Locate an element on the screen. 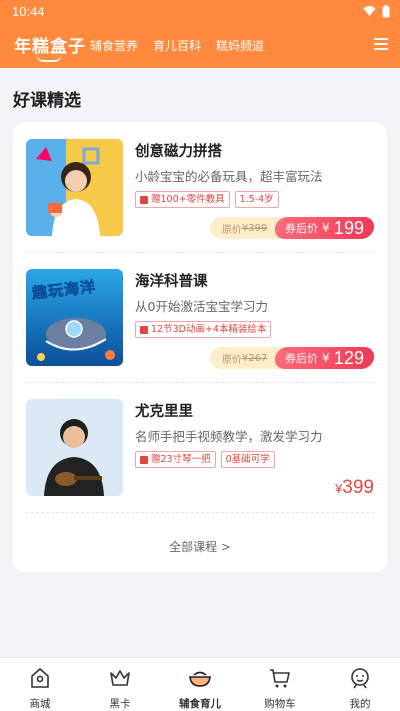  course-description: 小龄宝宝的必备玩具，超丰富玩法 is located at coordinates (229, 176).